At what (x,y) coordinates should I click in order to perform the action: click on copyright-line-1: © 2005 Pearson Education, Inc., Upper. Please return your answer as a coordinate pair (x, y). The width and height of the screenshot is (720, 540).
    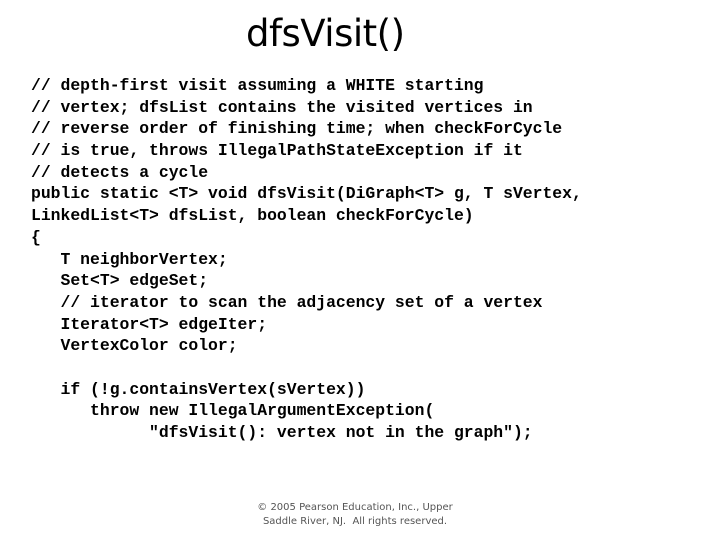
    Looking at the image, I should click on (355, 507).